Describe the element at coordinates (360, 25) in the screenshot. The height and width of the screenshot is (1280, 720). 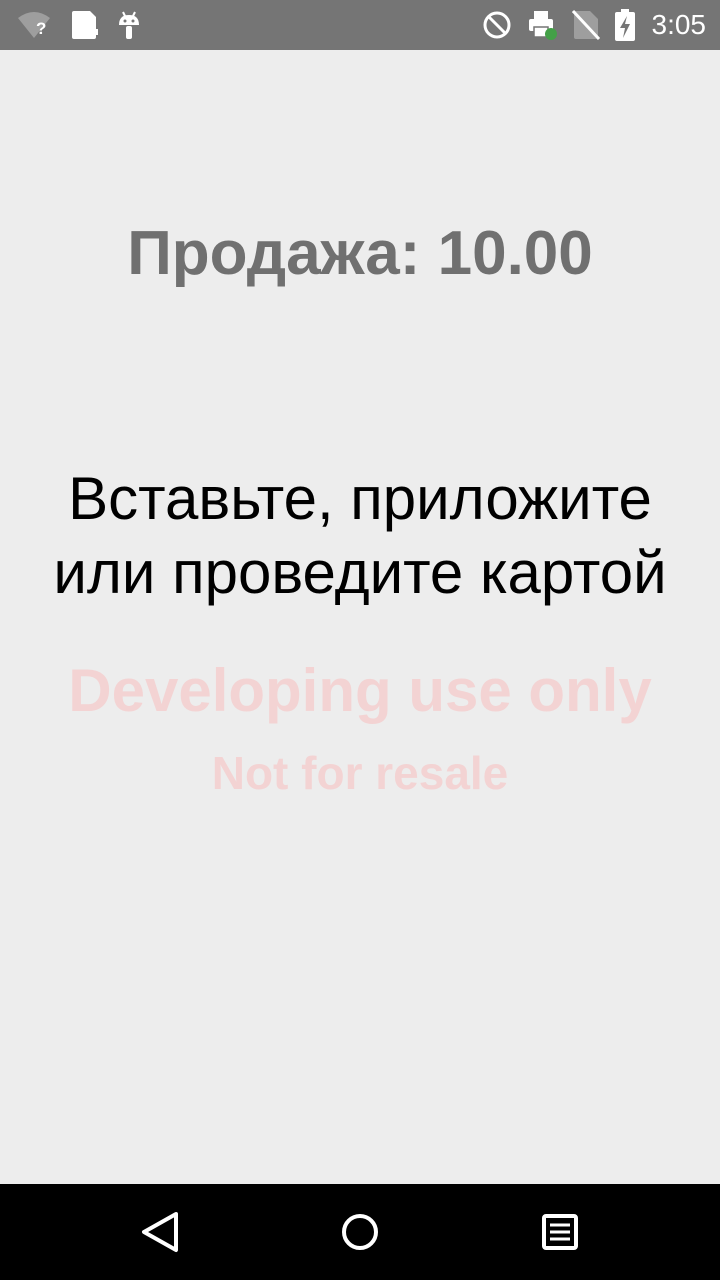
I see `status-bar: ? 3:05` at that location.